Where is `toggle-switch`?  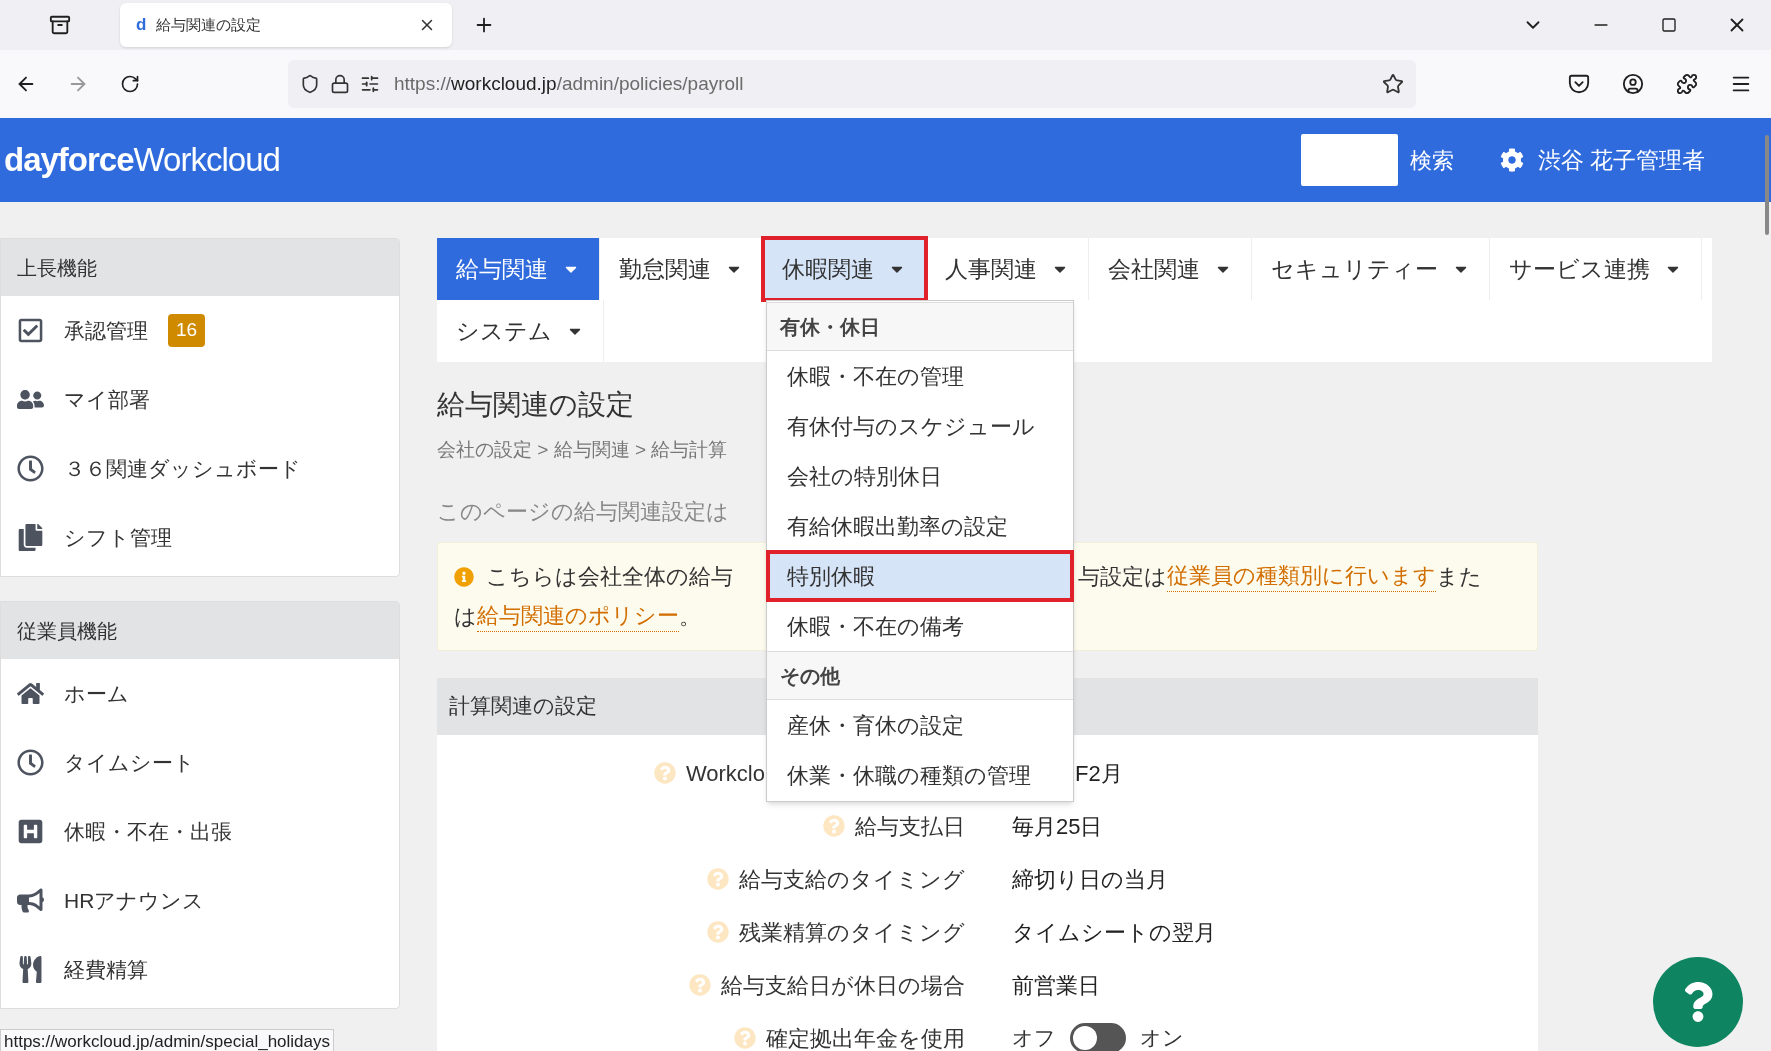
toggle-switch is located at coordinates (1098, 1037).